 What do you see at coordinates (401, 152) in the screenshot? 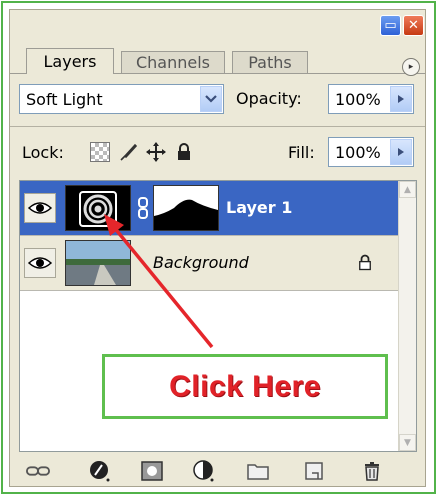
I see `fill-slider-arrow-icon` at bounding box center [401, 152].